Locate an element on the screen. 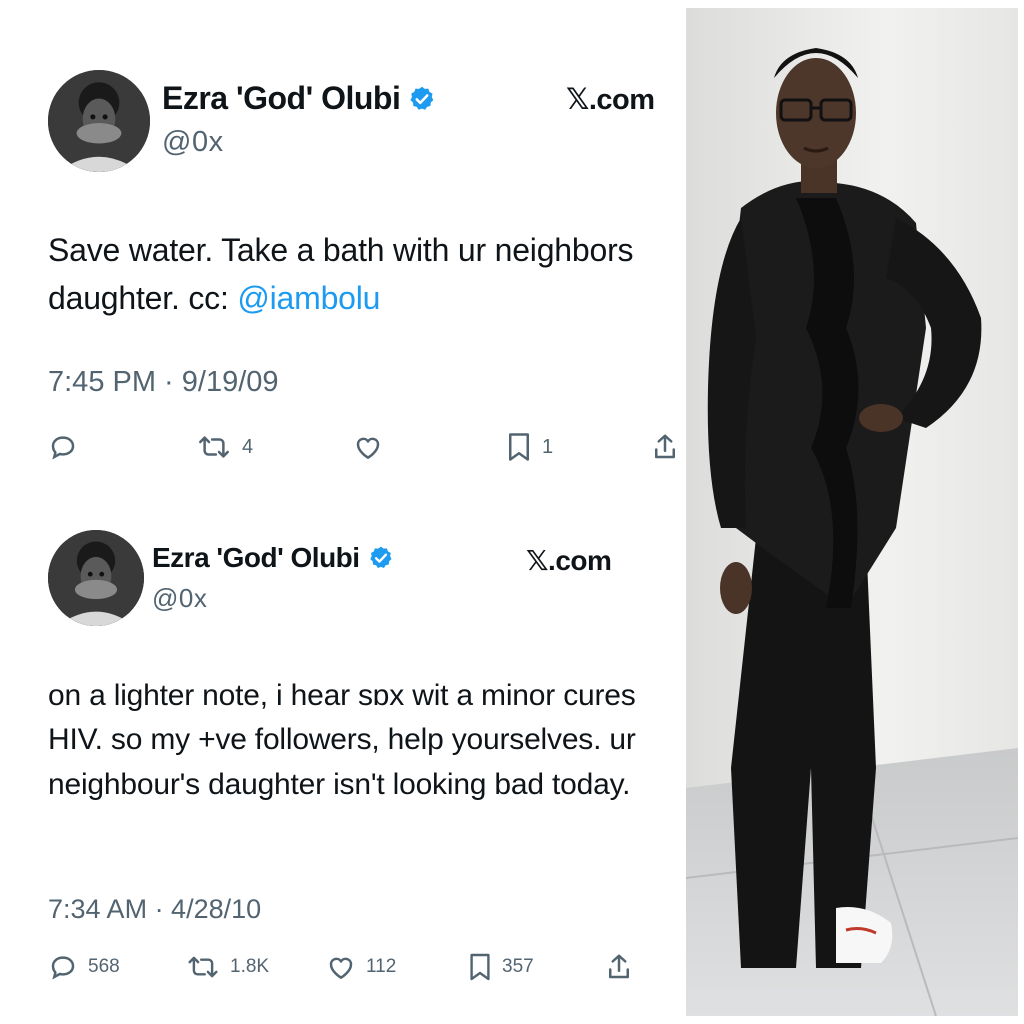 This screenshot has height=1024, width=1024. like-button: 112 is located at coordinates (361, 967).